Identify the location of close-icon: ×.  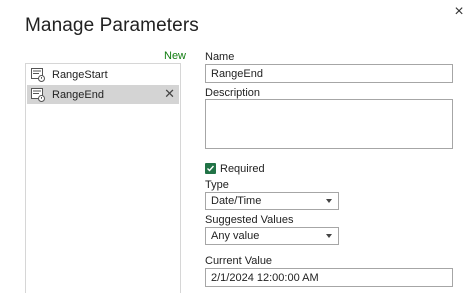
(459, 15).